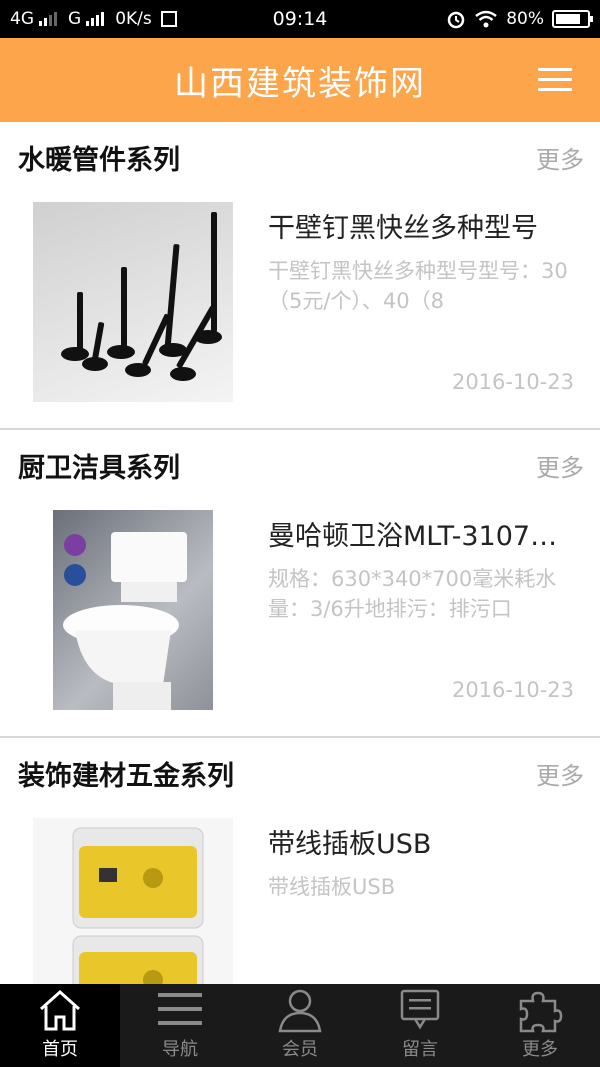  Describe the element at coordinates (572, 19) in the screenshot. I see `battery-icon` at that location.